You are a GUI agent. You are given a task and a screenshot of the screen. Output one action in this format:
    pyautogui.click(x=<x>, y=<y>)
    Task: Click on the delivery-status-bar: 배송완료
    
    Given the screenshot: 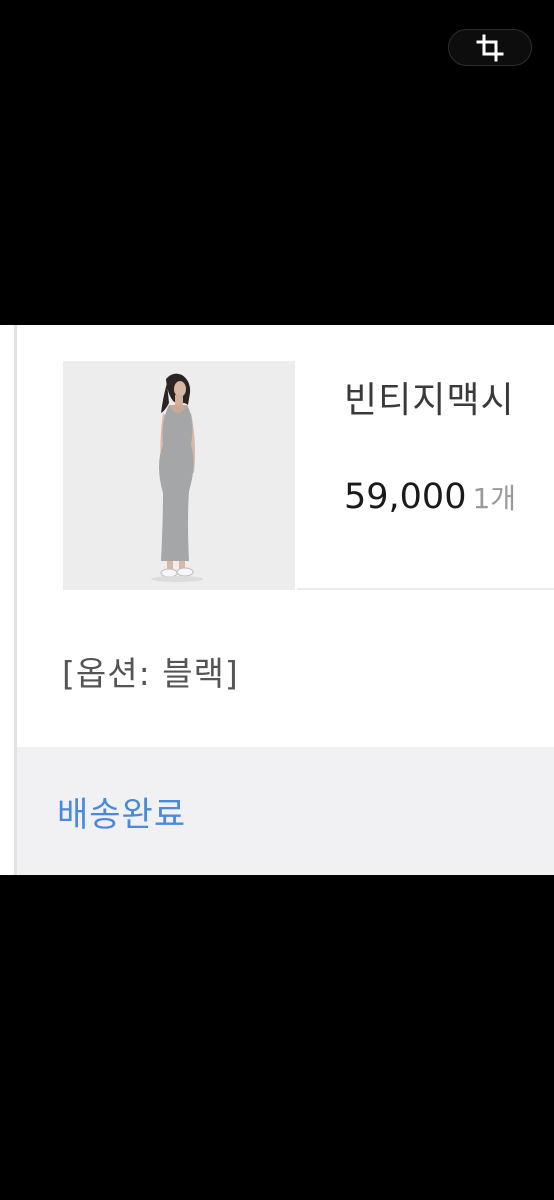 What is the action you would take?
    pyautogui.click(x=285, y=811)
    